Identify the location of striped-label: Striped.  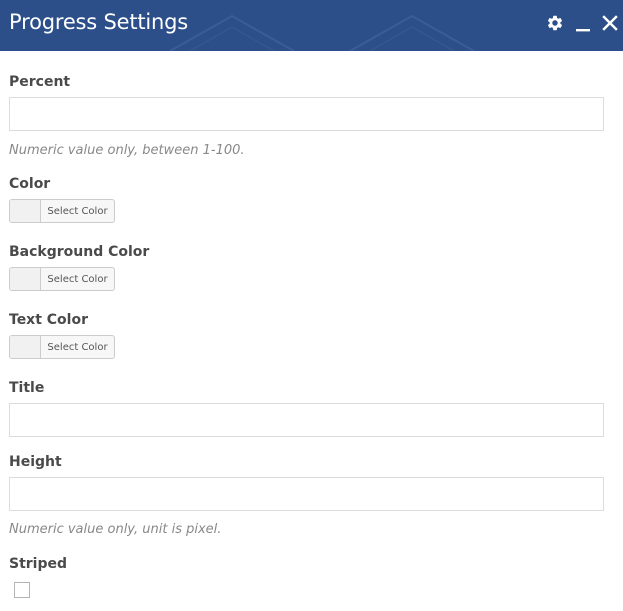
(38, 564).